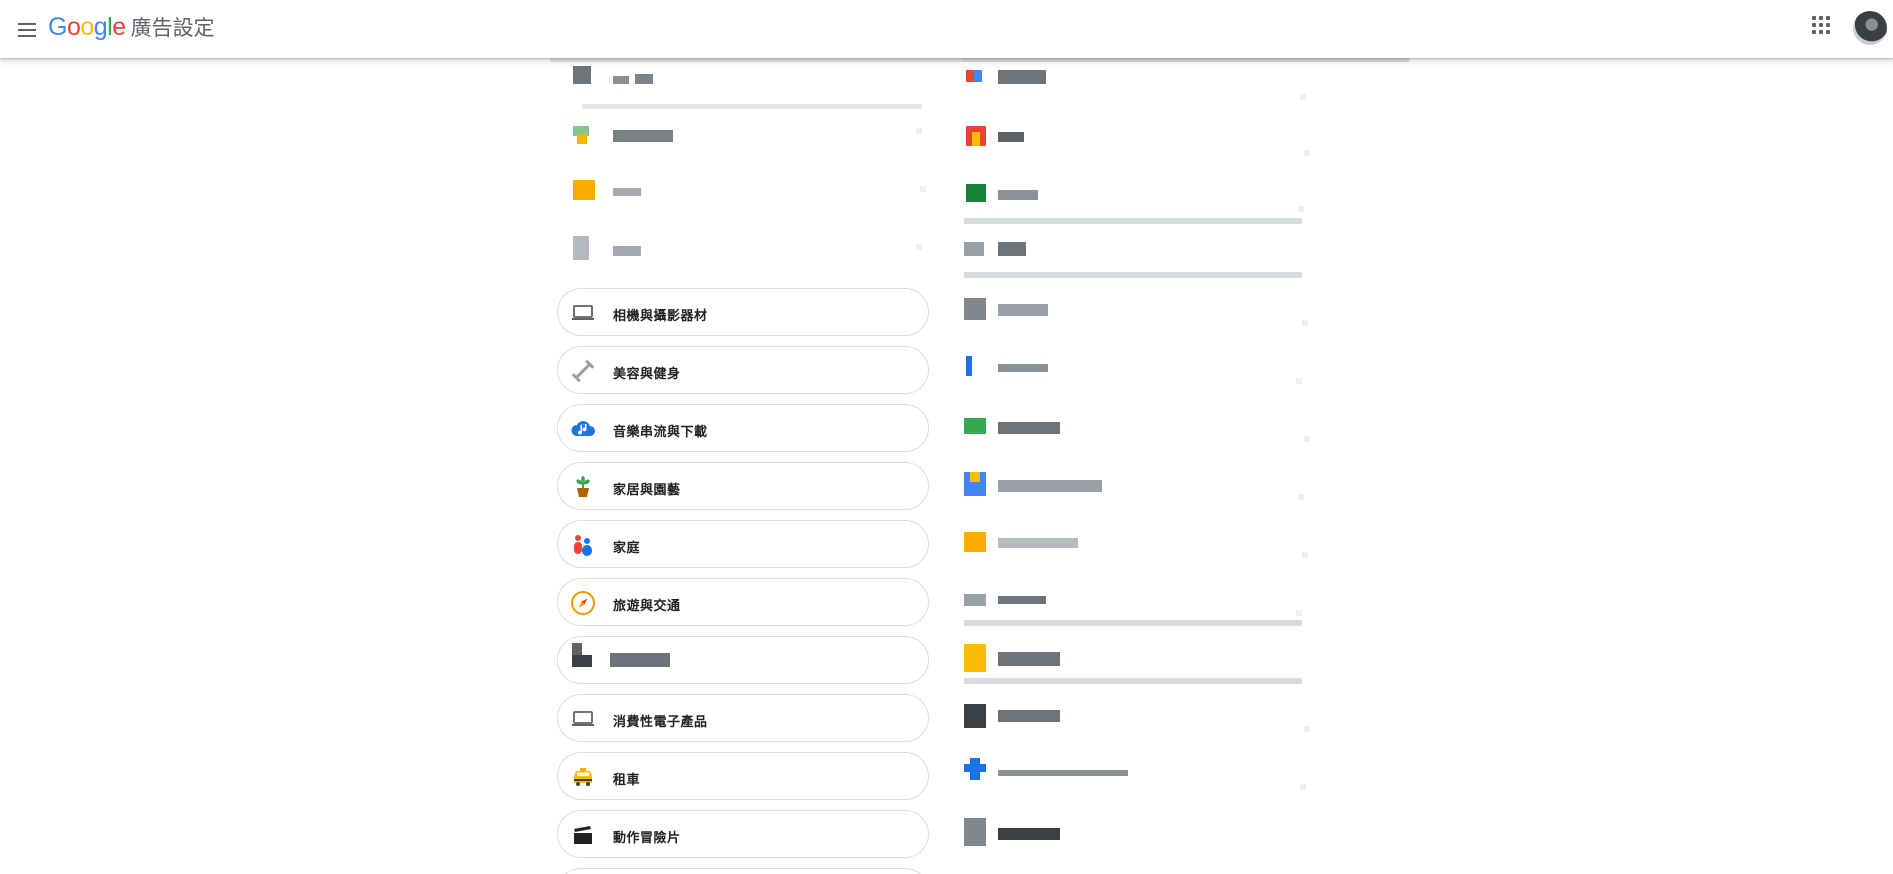  Describe the element at coordinates (583, 486) in the screenshot. I see `potted-plant-icon` at that location.